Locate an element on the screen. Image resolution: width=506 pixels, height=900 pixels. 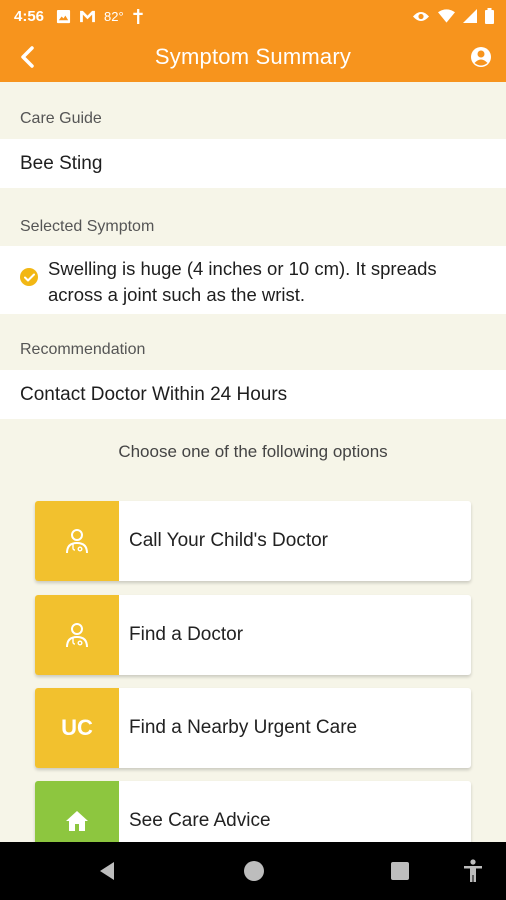
urgent-care-icon: UC is located at coordinates (77, 727).